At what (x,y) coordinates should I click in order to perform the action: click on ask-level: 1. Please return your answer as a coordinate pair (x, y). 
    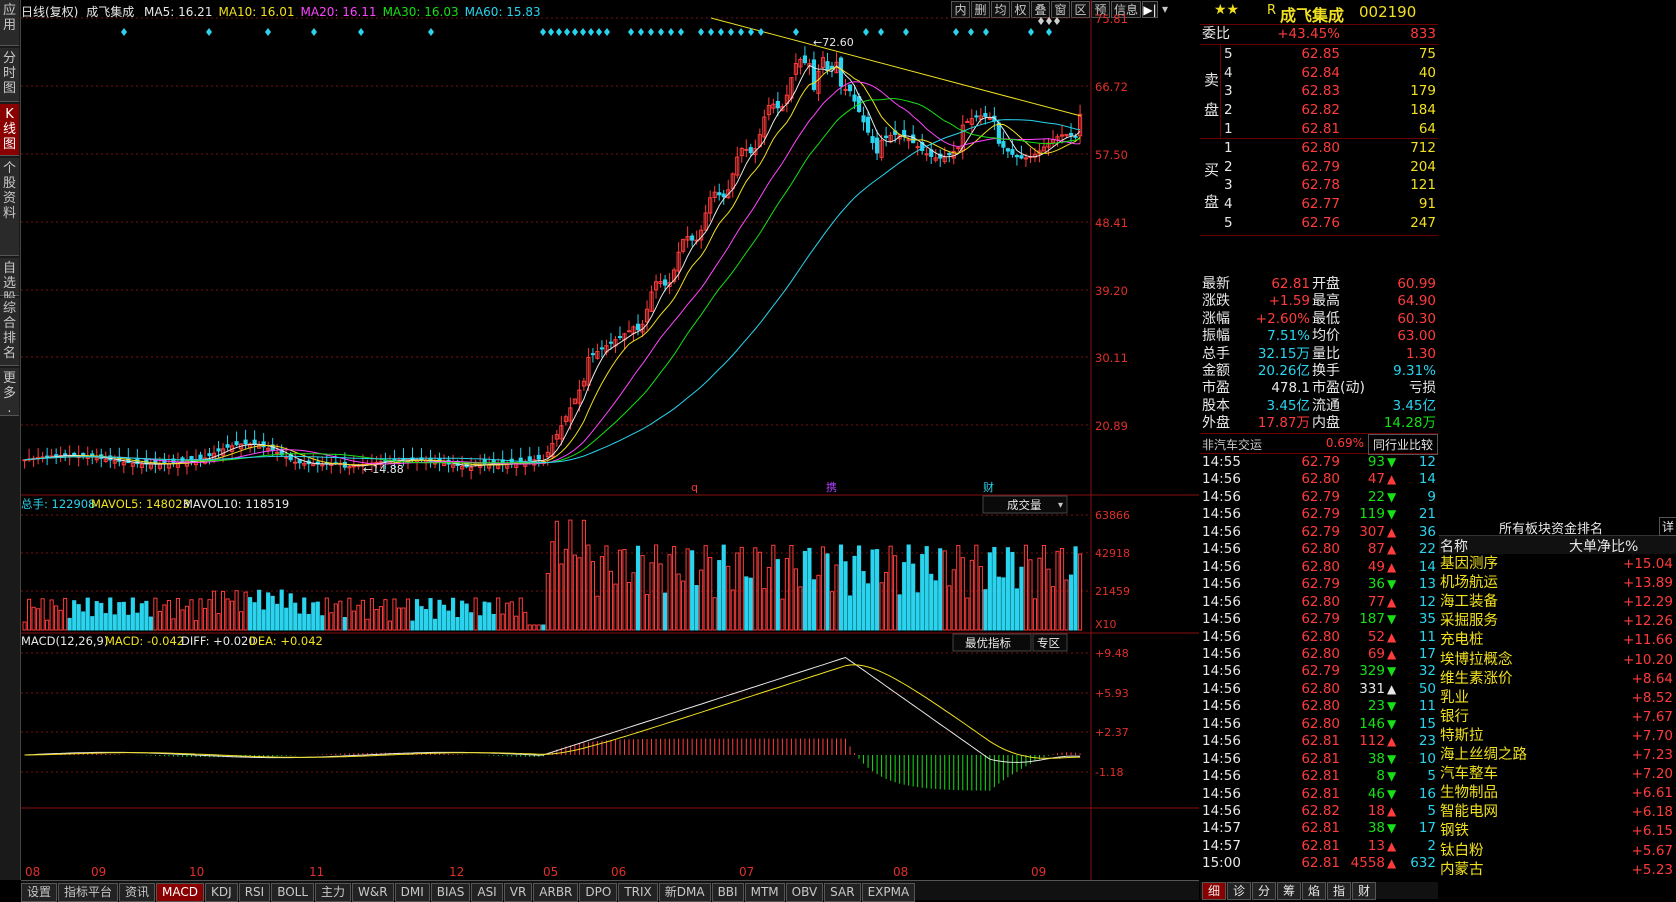
    Looking at the image, I should click on (1228, 128).